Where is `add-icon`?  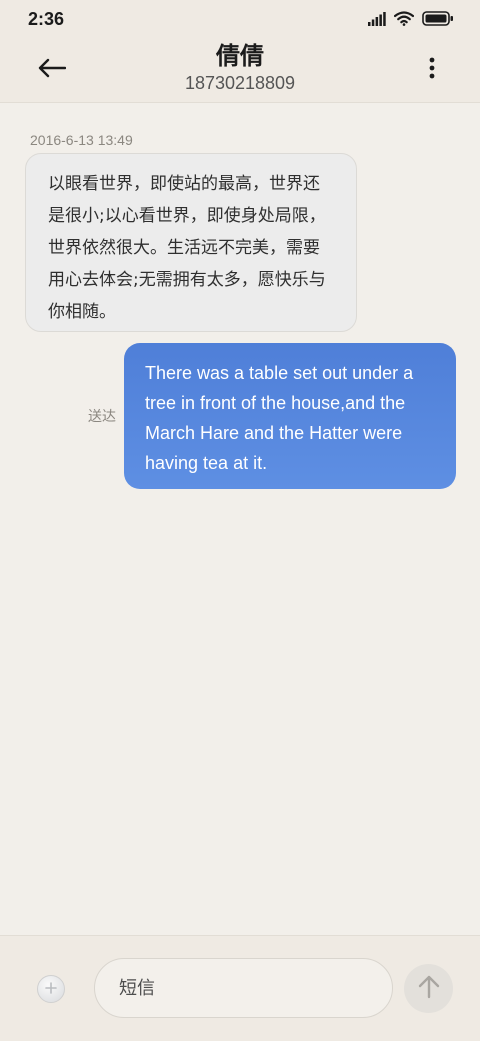
add-icon is located at coordinates (51, 989).